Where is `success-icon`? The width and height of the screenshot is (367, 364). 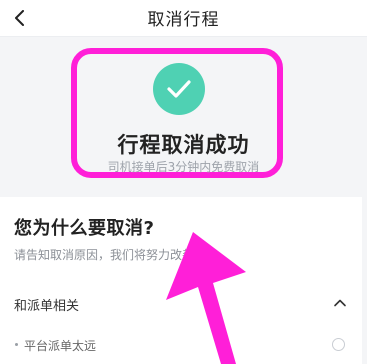 success-icon is located at coordinates (179, 89).